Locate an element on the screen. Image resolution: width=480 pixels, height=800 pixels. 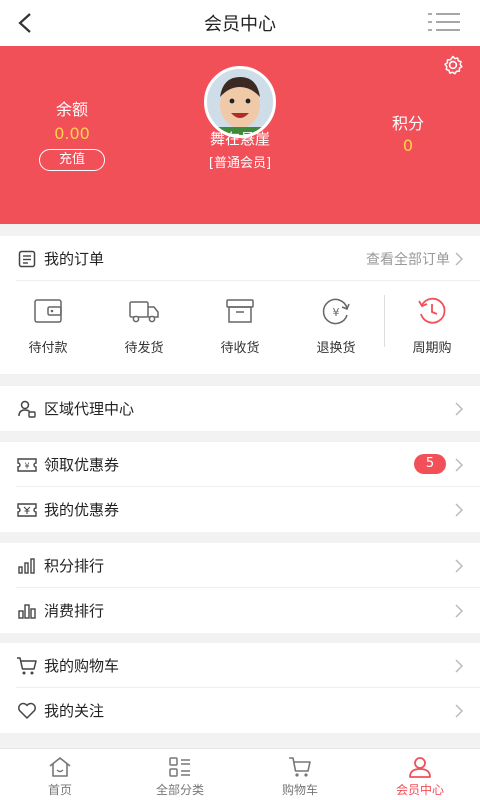
balance-value: 0.00 is located at coordinates (72, 133).